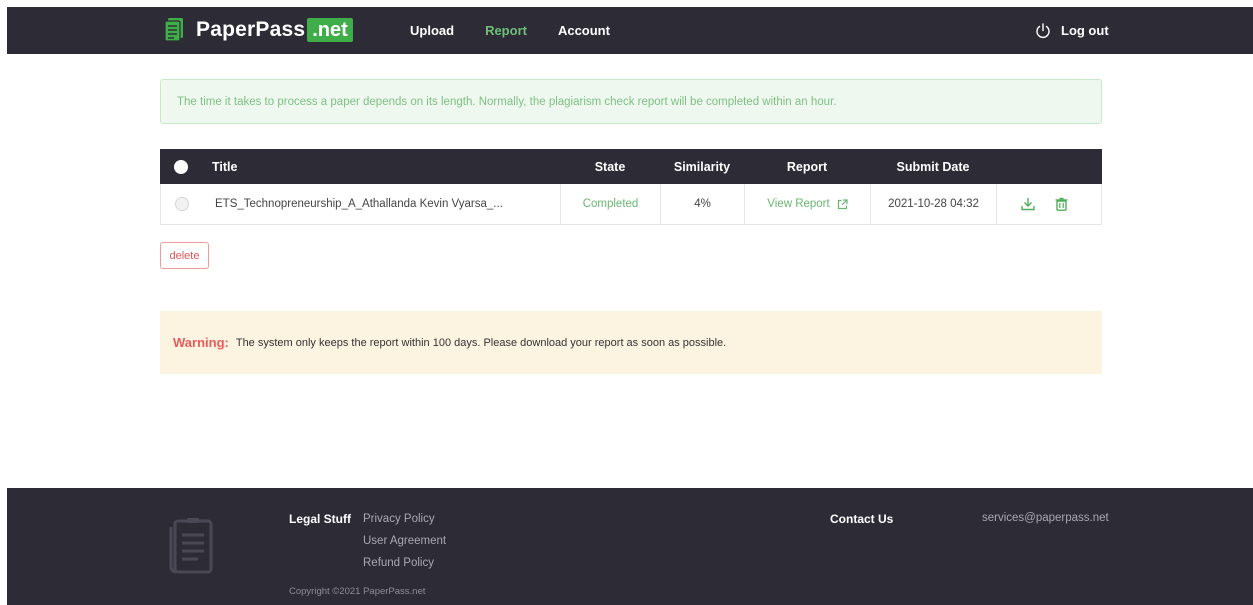  What do you see at coordinates (584, 30) in the screenshot?
I see `nav-account: Account` at bounding box center [584, 30].